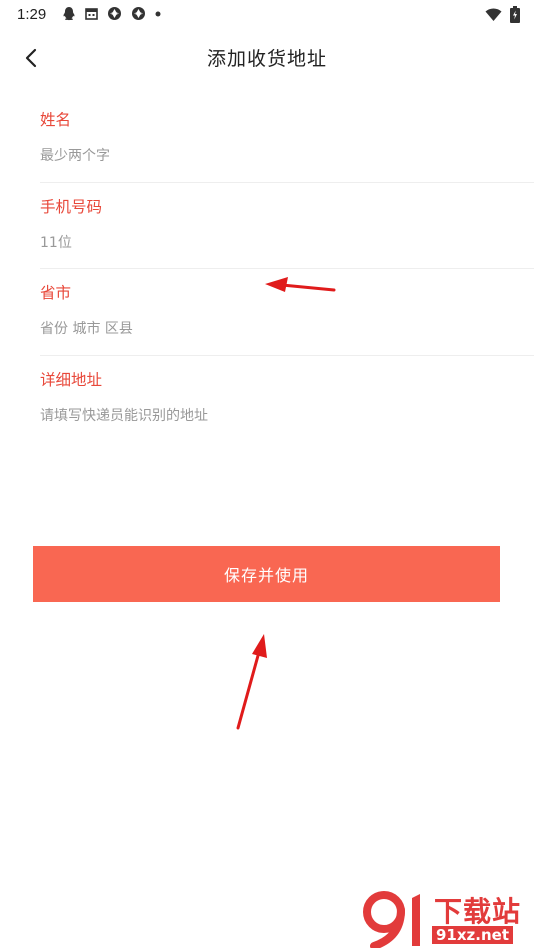  I want to click on status-left-icons, so click(111, 13).